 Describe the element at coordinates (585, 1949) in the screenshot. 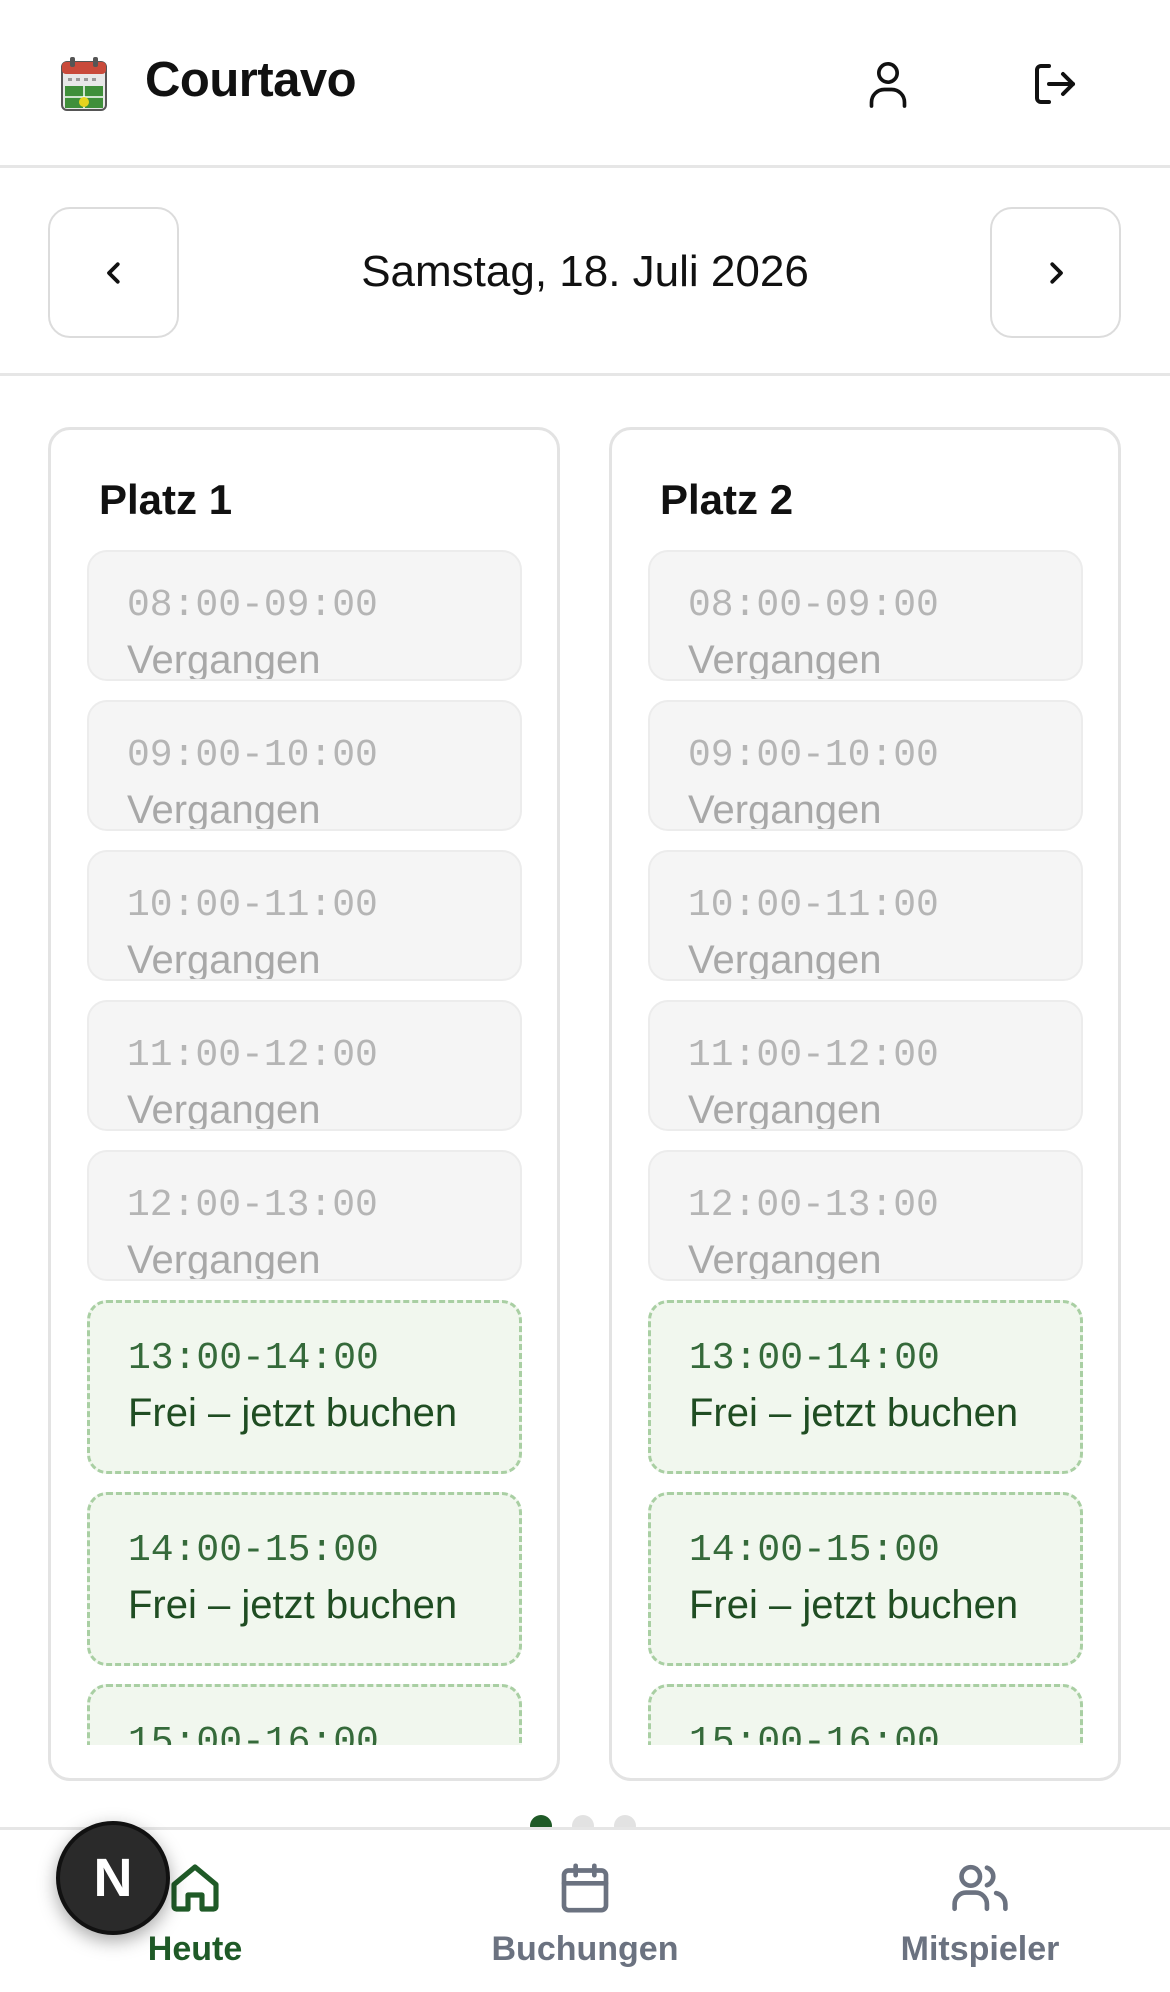

I see `nav-label: Buchungen` at that location.